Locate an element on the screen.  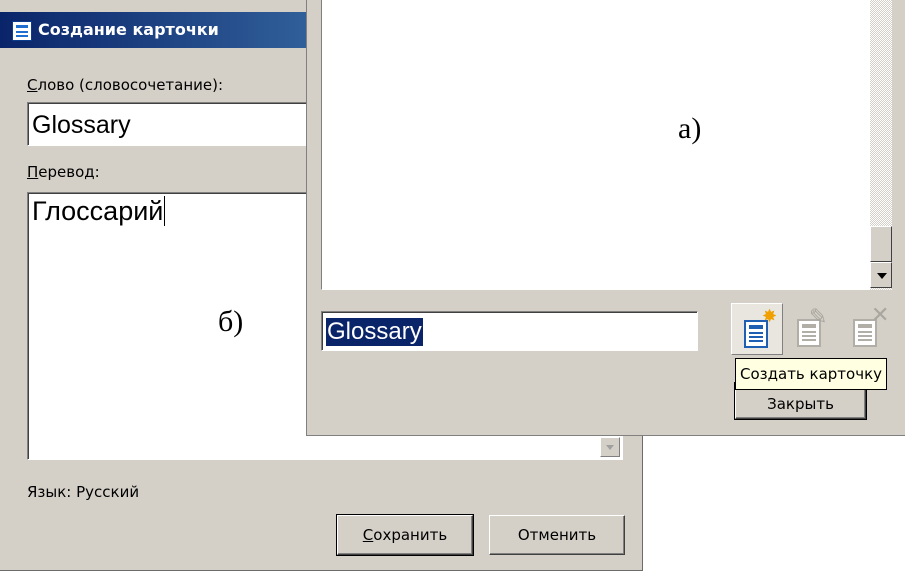
dialog-title: Создание карточки is located at coordinates (128, 29).